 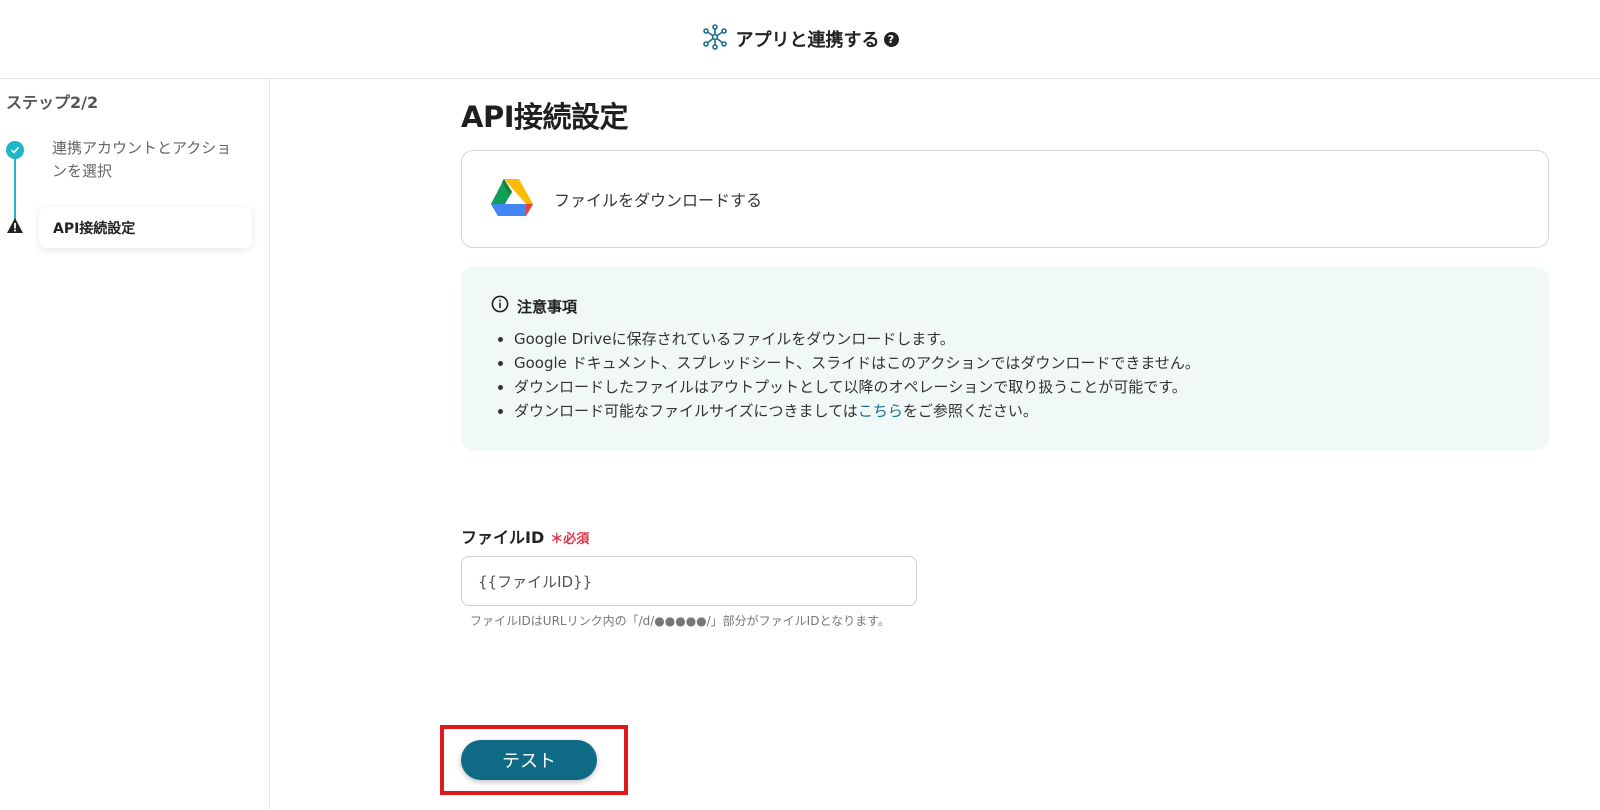 I want to click on file-id-input: {{ファイルID}}, so click(x=689, y=581).